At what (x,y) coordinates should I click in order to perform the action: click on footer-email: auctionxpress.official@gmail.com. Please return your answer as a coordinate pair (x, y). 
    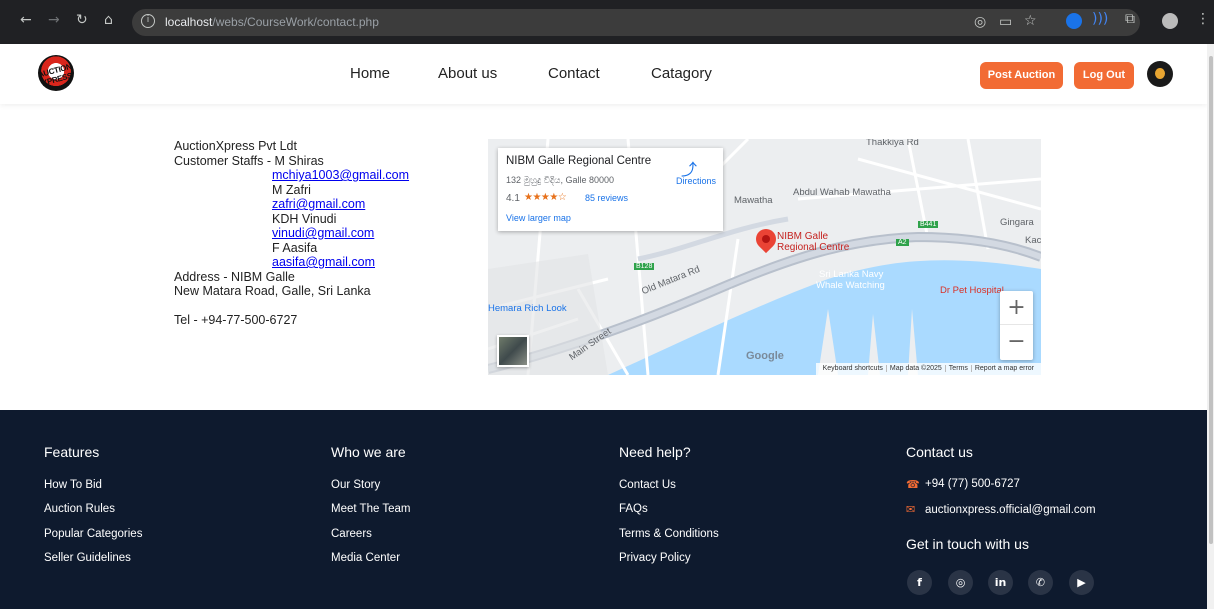
    Looking at the image, I should click on (1010, 510).